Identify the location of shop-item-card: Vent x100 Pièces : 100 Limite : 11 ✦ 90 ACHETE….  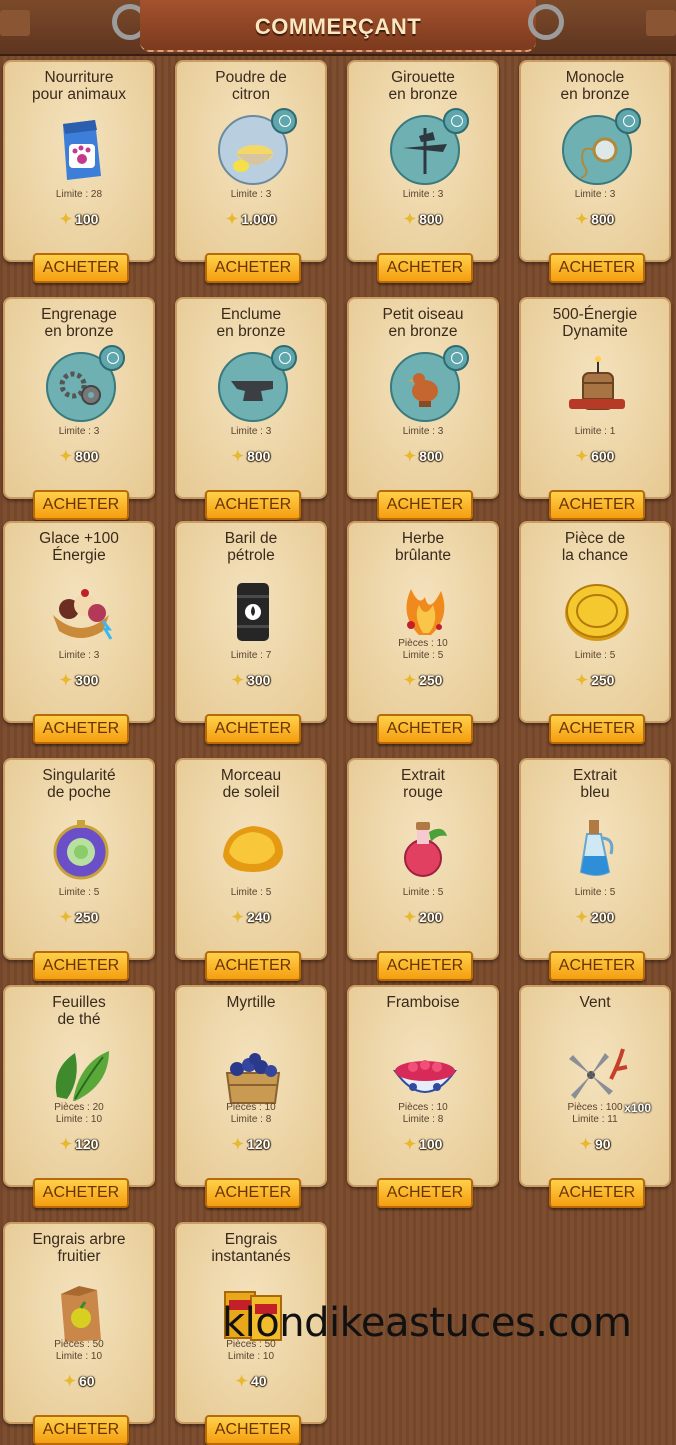
(595, 1096).